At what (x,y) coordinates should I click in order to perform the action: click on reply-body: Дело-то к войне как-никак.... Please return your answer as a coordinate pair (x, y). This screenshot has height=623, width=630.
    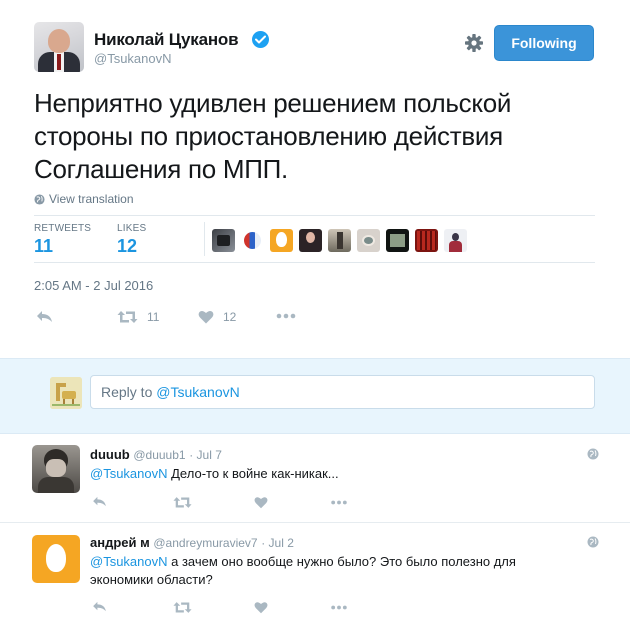
    Looking at the image, I should click on (253, 473).